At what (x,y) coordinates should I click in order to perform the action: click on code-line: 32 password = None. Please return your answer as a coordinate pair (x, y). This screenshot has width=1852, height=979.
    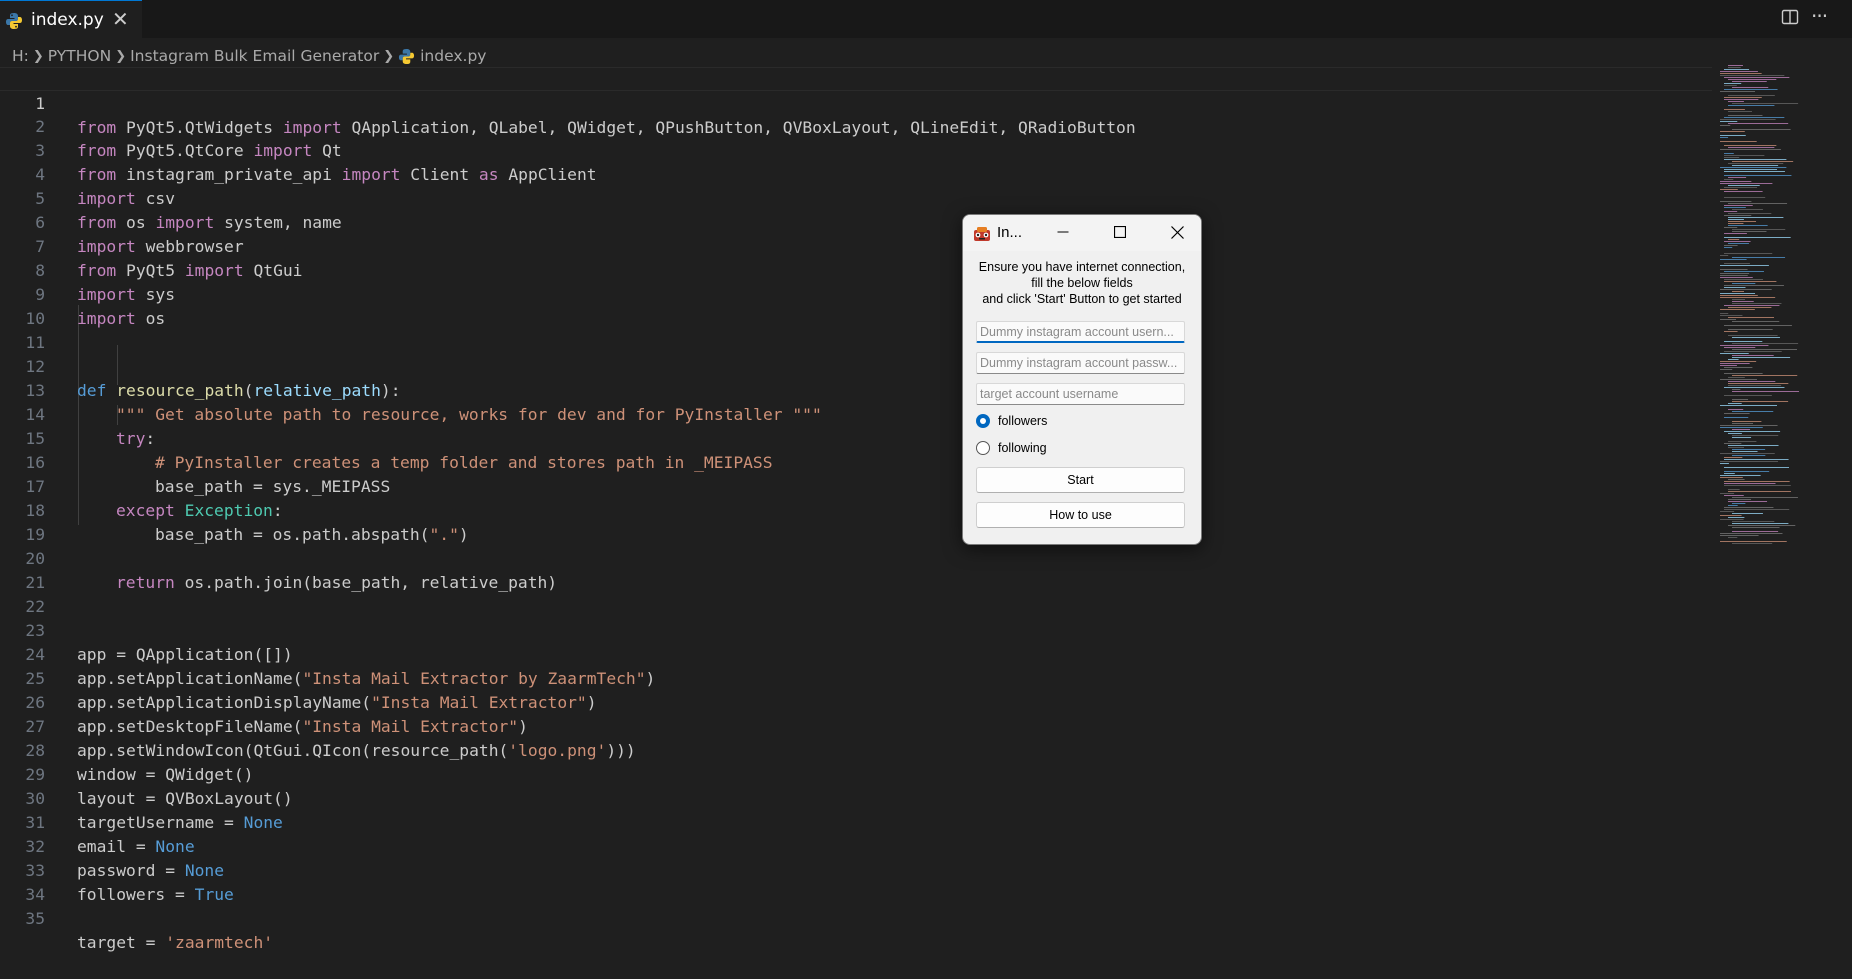
    Looking at the image, I should click on (856, 845).